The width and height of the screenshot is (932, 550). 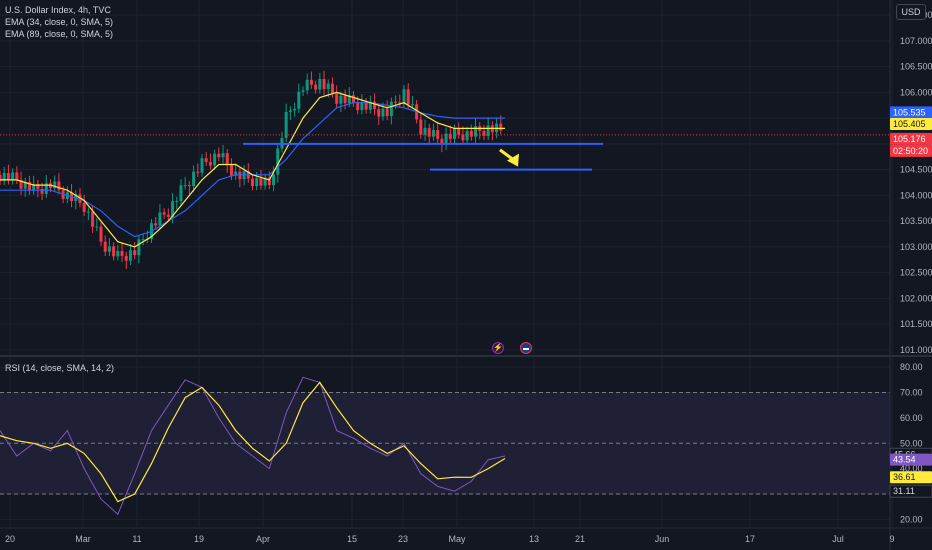 I want to click on rsi-axis-label-text: 36.61, so click(x=904, y=477).